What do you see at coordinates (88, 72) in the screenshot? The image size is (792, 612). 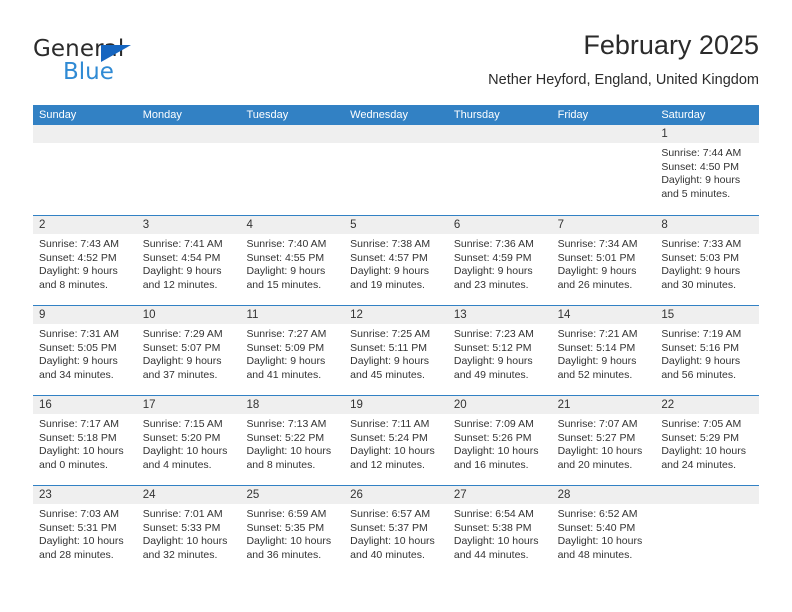 I see `logo-text-blue: Blue` at bounding box center [88, 72].